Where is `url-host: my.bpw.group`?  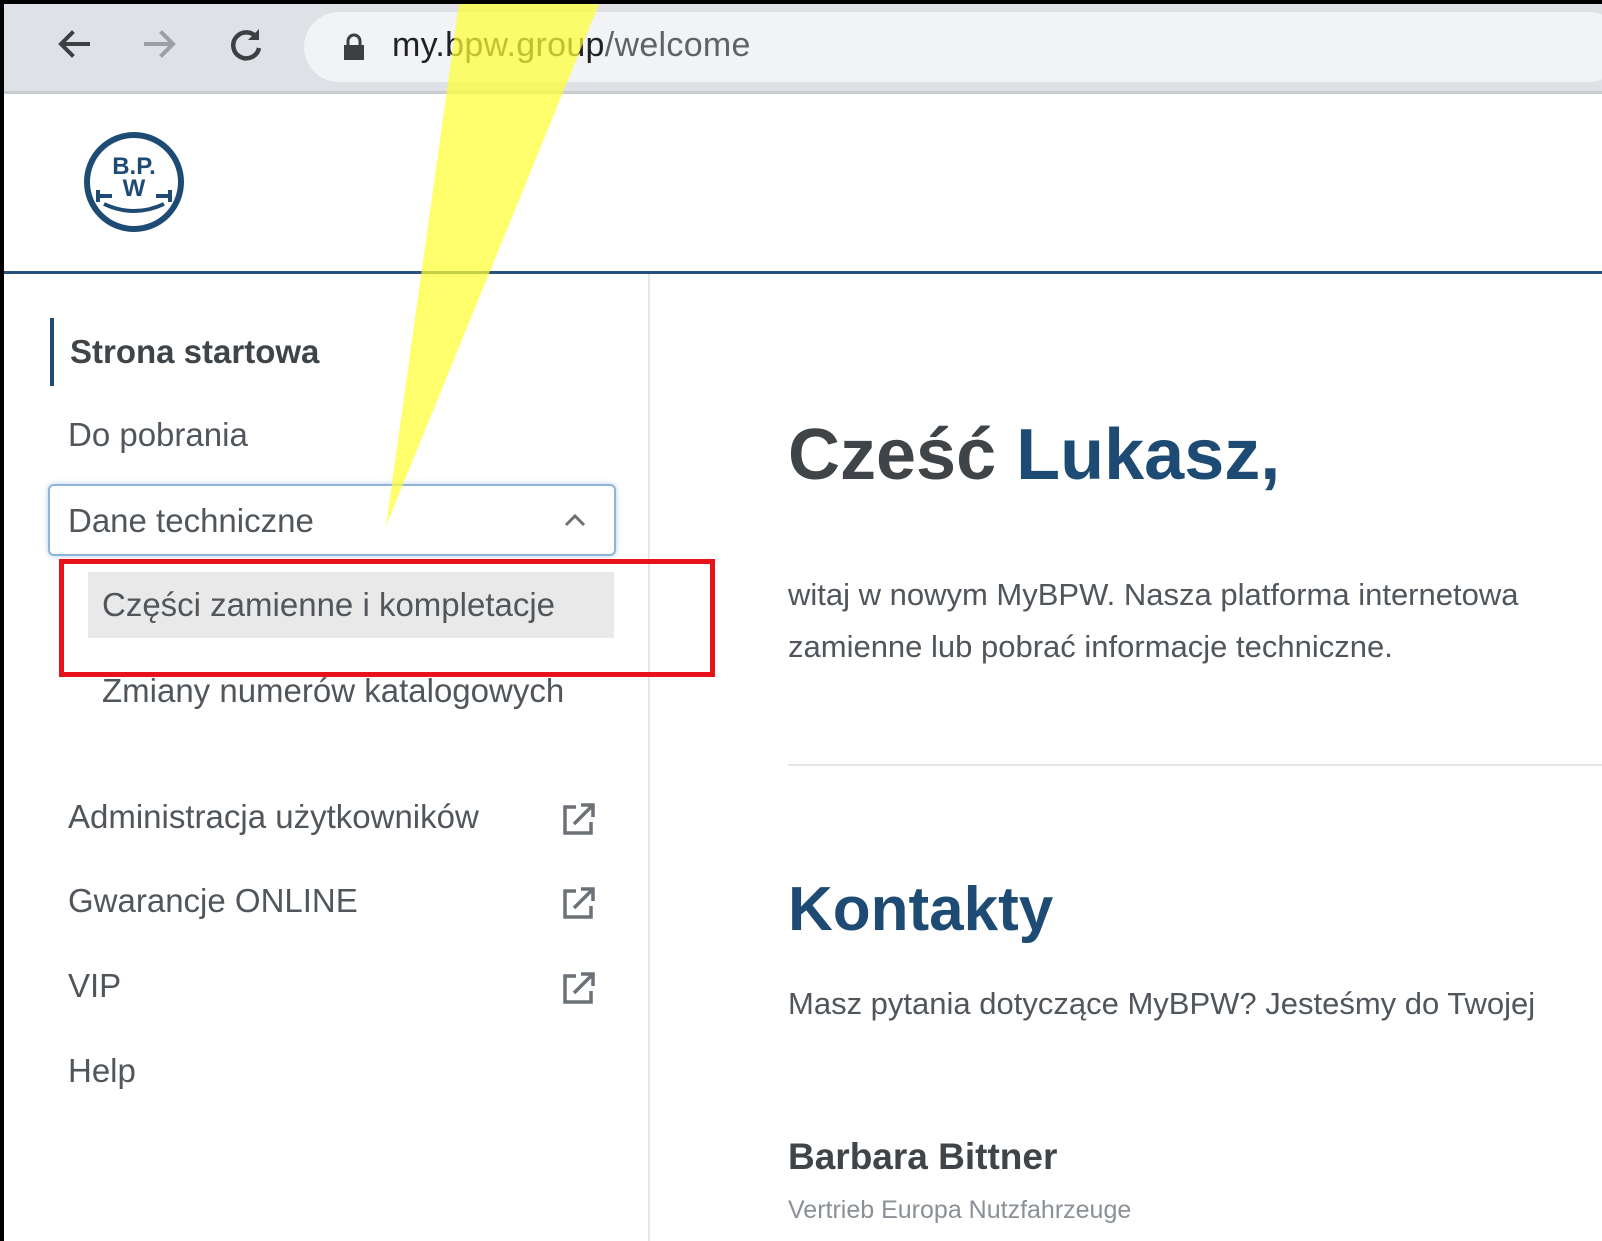
url-host: my.bpw.group is located at coordinates (498, 45).